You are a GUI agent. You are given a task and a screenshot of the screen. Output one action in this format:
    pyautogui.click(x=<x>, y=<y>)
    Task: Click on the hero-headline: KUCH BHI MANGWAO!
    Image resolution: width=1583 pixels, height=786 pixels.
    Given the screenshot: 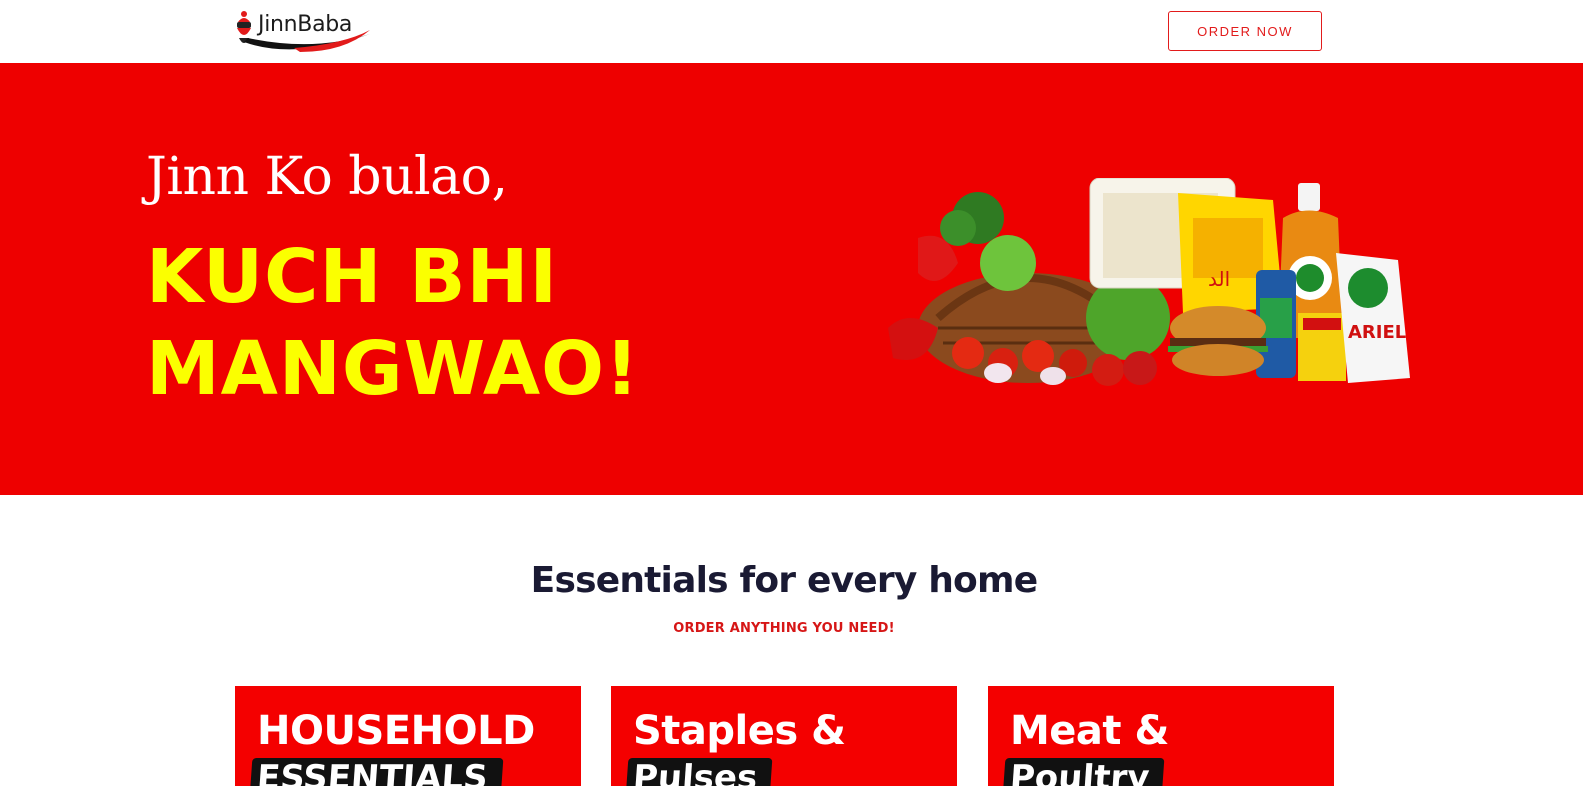 What is the action you would take?
    pyautogui.click(x=393, y=323)
    